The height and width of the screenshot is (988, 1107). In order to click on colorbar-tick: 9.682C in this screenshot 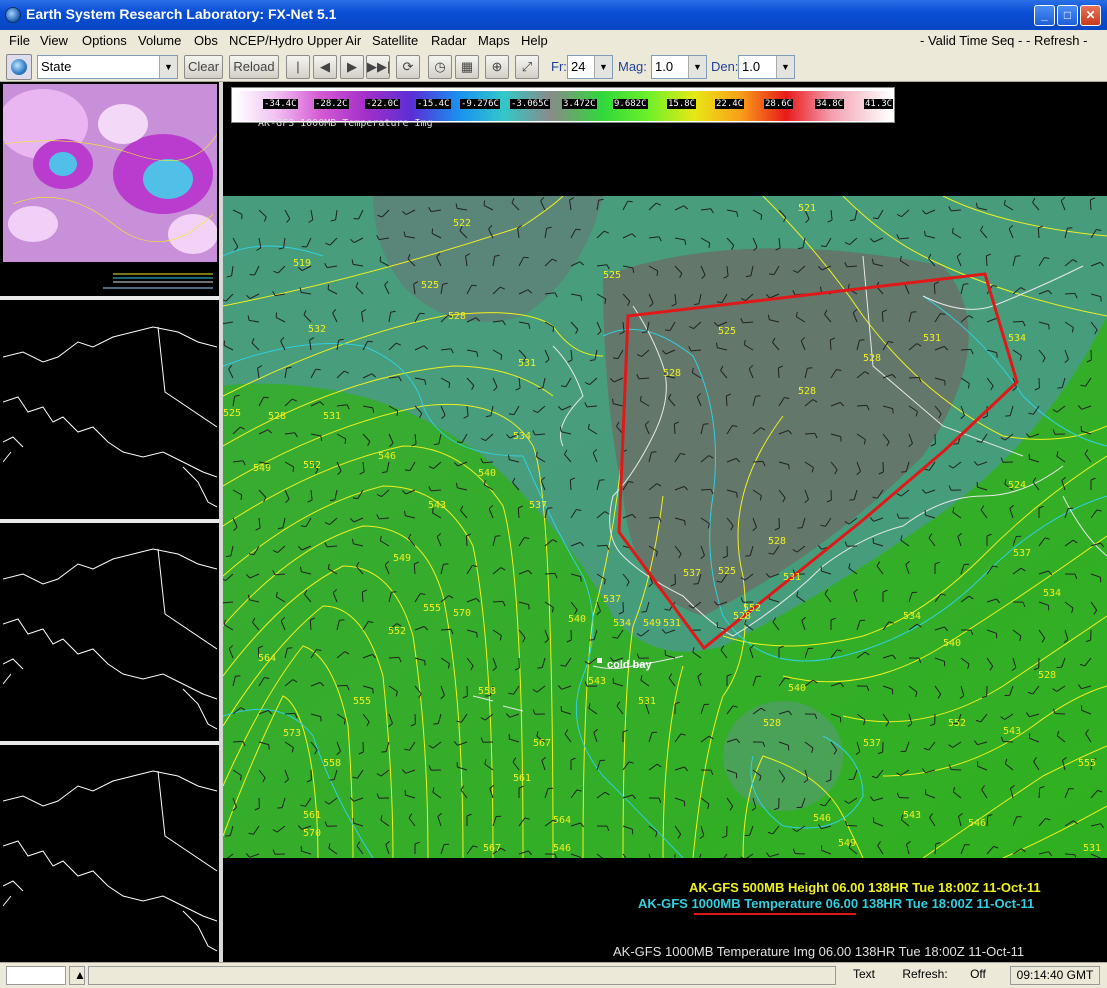, I will do `click(630, 104)`.